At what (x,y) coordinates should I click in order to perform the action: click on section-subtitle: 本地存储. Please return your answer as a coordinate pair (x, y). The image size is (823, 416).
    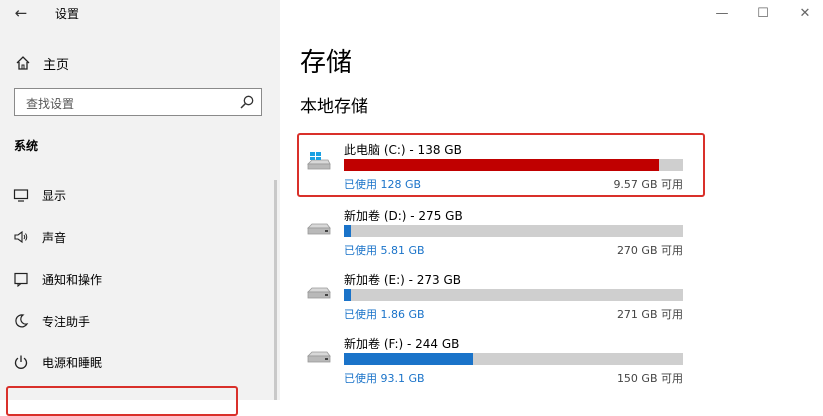
    Looking at the image, I should click on (334, 107).